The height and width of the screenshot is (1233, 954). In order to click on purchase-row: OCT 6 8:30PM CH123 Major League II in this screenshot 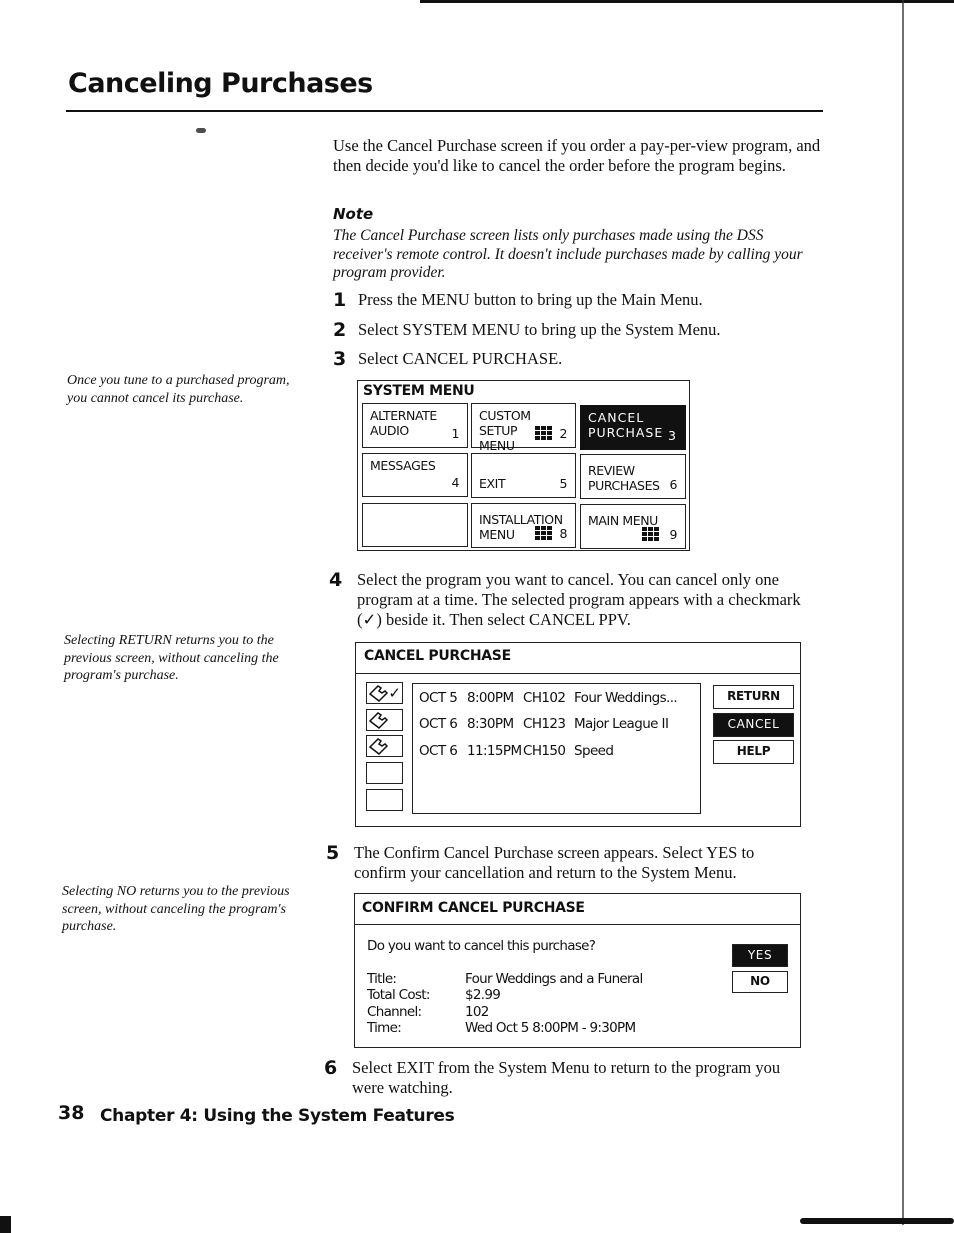, I will do `click(544, 724)`.